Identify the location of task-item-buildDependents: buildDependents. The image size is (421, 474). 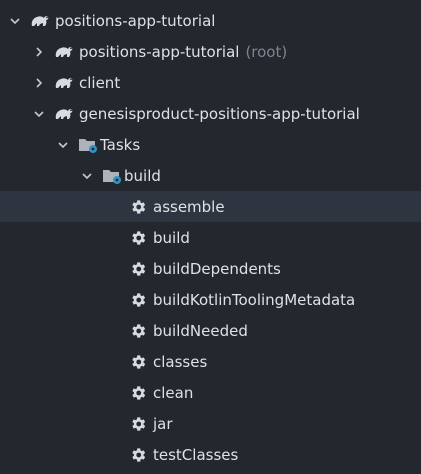
(210, 268).